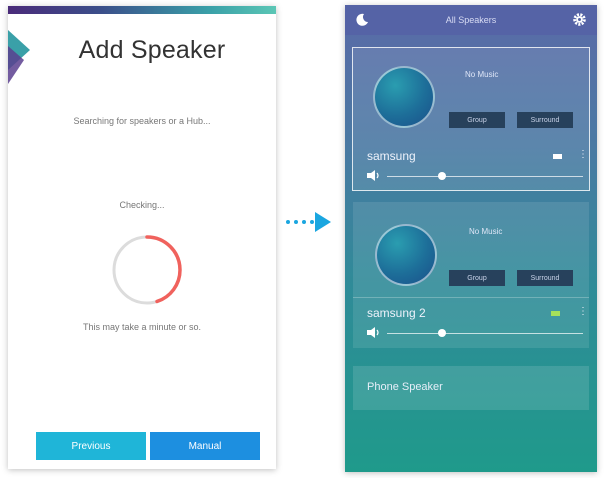 Image resolution: width=605 pixels, height=478 pixels. I want to click on speaker-card: No Music Group Surround samsung ⋮, so click(471, 119).